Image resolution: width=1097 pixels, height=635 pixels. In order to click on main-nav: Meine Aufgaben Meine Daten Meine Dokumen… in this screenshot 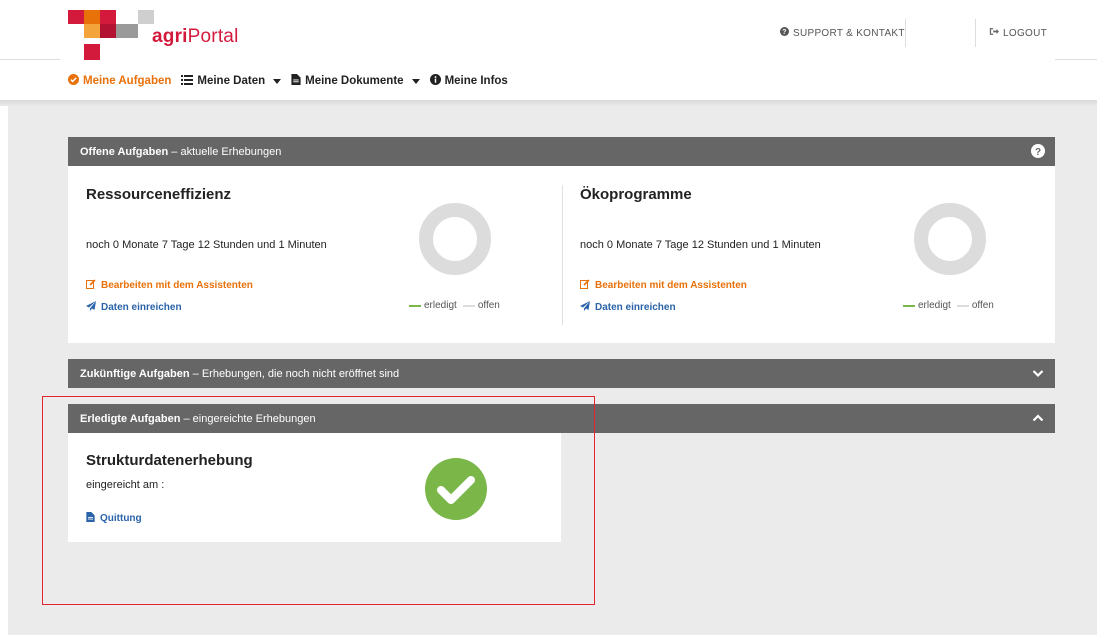, I will do `click(293, 81)`.